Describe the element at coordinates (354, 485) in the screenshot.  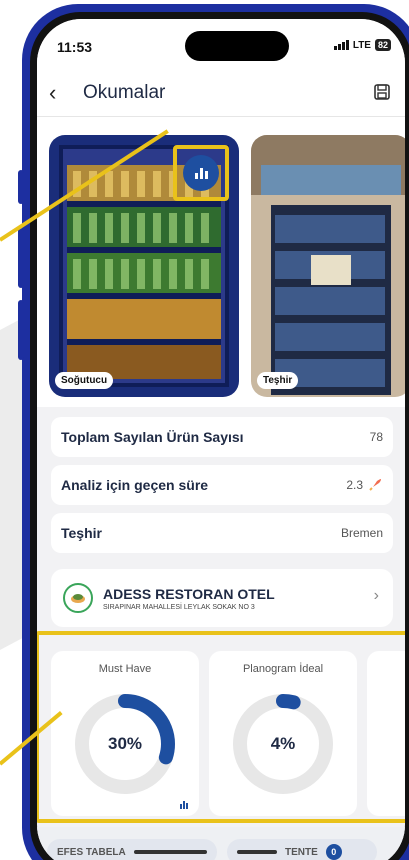
I see `info-value: 2.3` at that location.